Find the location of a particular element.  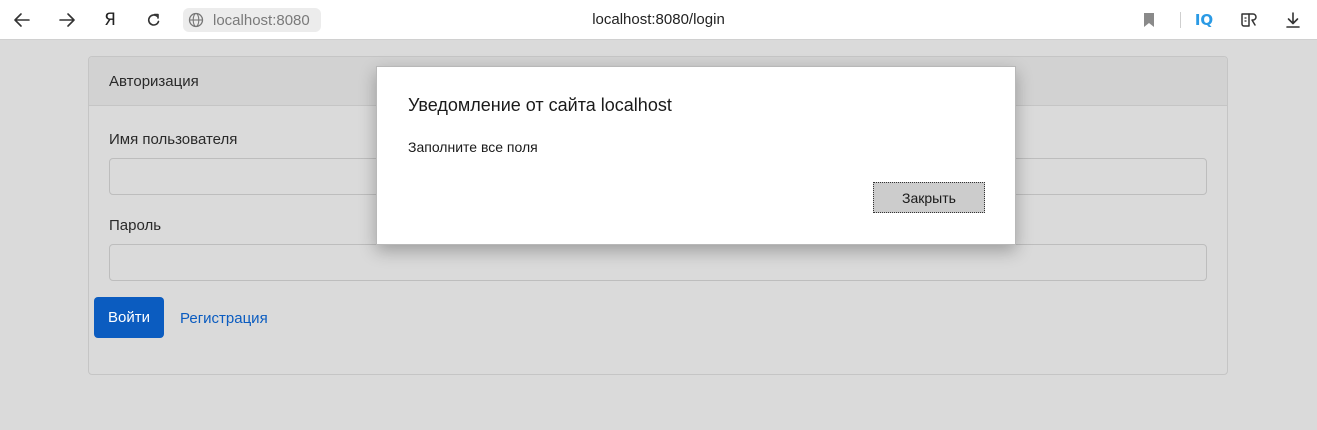

reload-icon is located at coordinates (153, 19).